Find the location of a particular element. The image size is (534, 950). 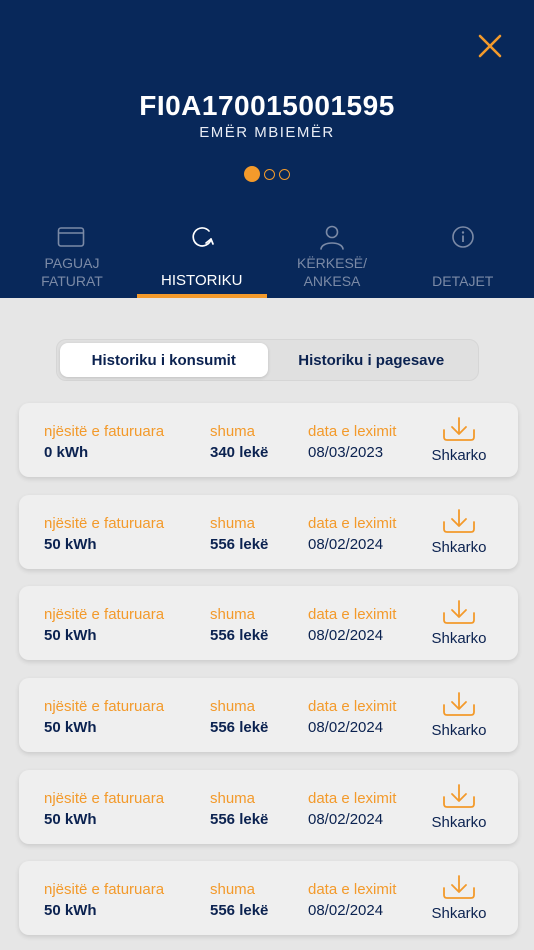

amount-value: 340 lekë is located at coordinates (239, 452).